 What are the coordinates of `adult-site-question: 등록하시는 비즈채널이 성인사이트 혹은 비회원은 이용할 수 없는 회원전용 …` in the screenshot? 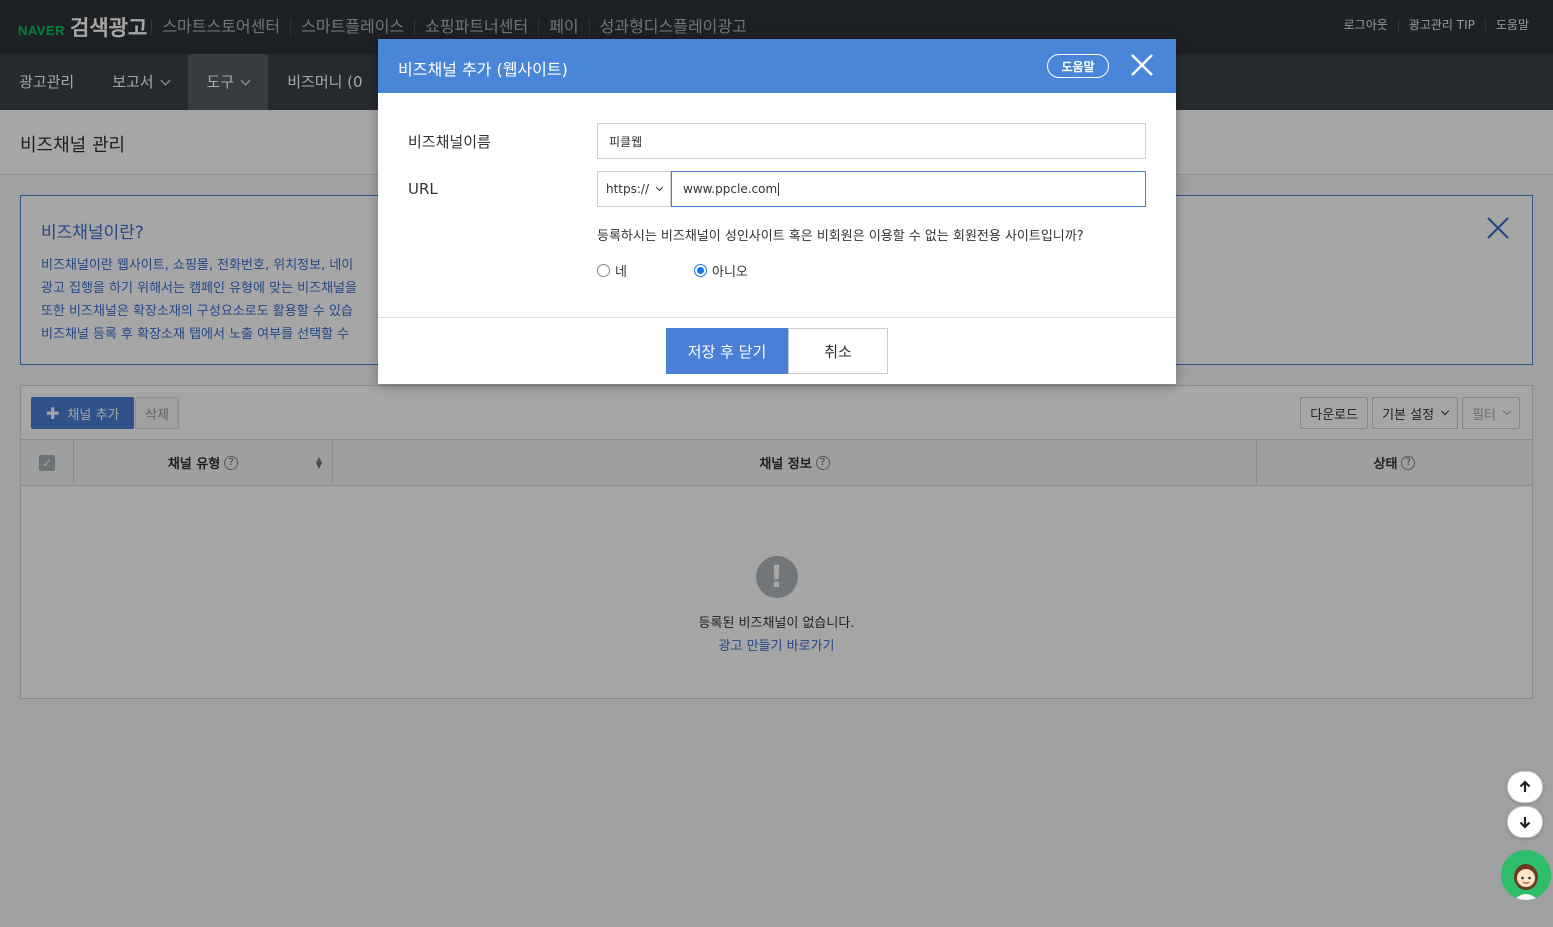 It's located at (840, 236).